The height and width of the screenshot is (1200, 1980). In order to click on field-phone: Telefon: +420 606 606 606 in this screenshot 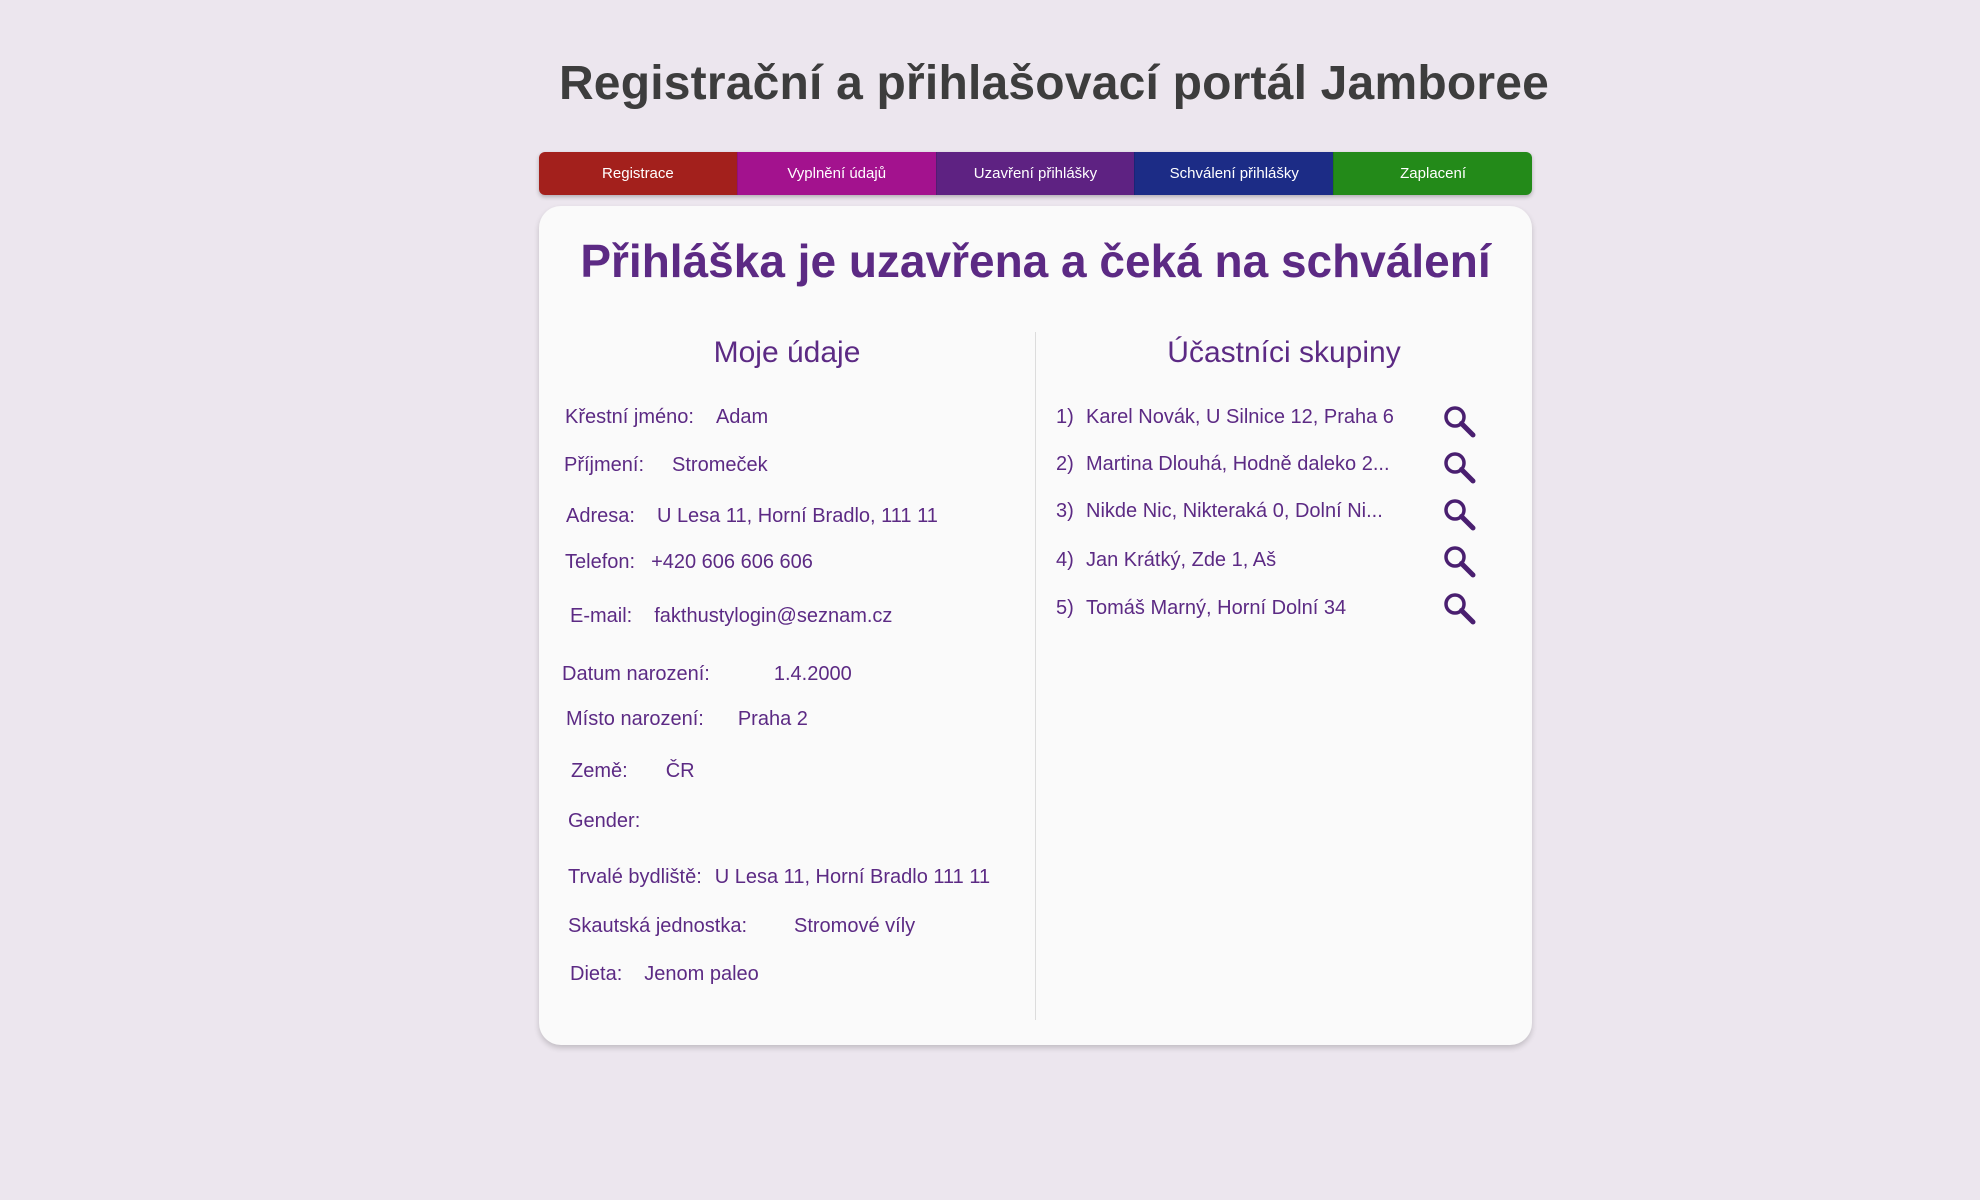, I will do `click(689, 562)`.